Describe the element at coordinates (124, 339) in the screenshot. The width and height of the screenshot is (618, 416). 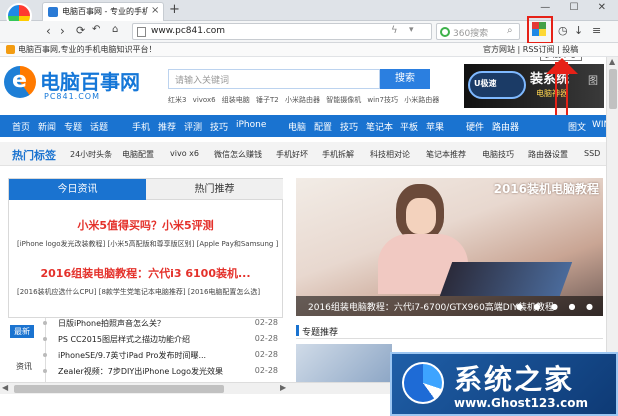
I see `list-item-title: PS CC2015图层样式之描边功能介绍` at that location.